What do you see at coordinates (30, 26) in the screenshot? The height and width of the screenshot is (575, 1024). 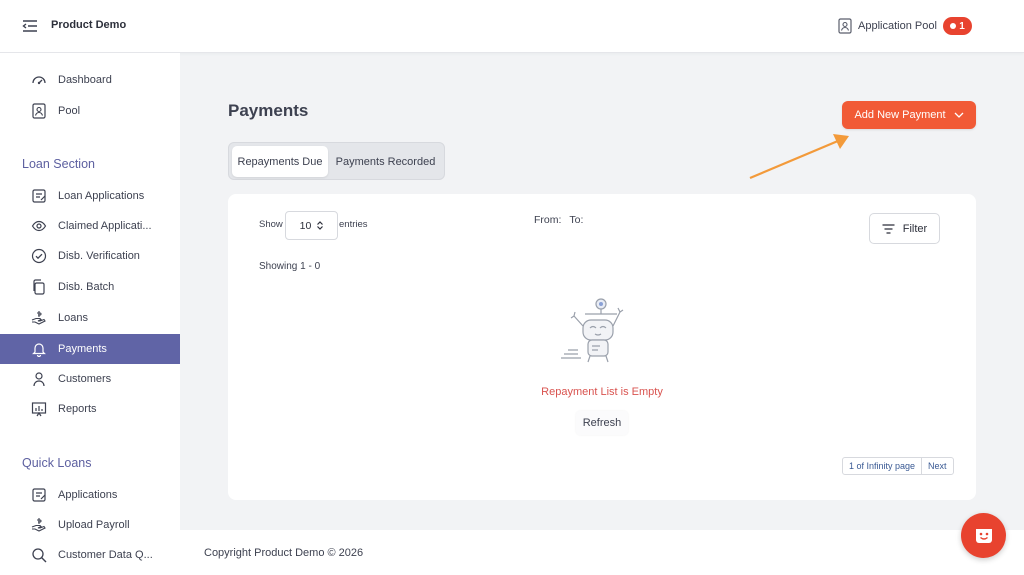 I see `menu-toggle-icon` at bounding box center [30, 26].